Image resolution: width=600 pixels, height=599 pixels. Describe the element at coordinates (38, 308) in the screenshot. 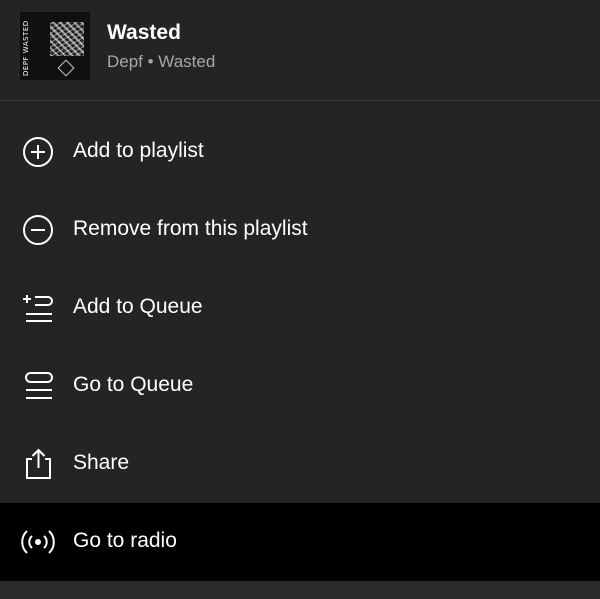

I see `add-to-queue-icon` at that location.